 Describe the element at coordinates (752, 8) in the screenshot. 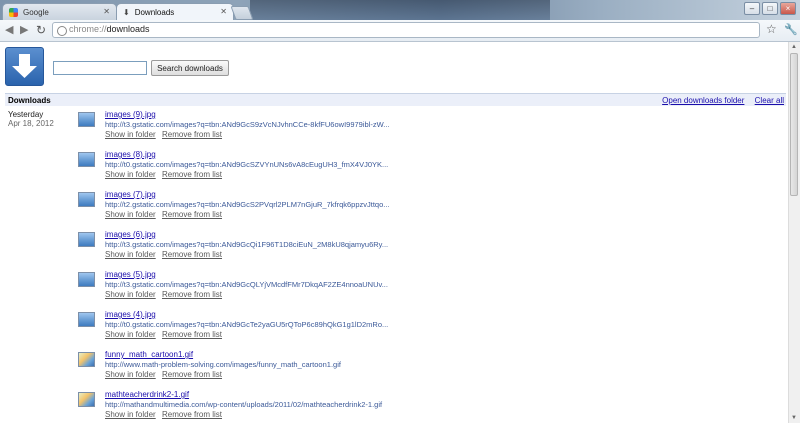

I see `minimize-button: –` at that location.